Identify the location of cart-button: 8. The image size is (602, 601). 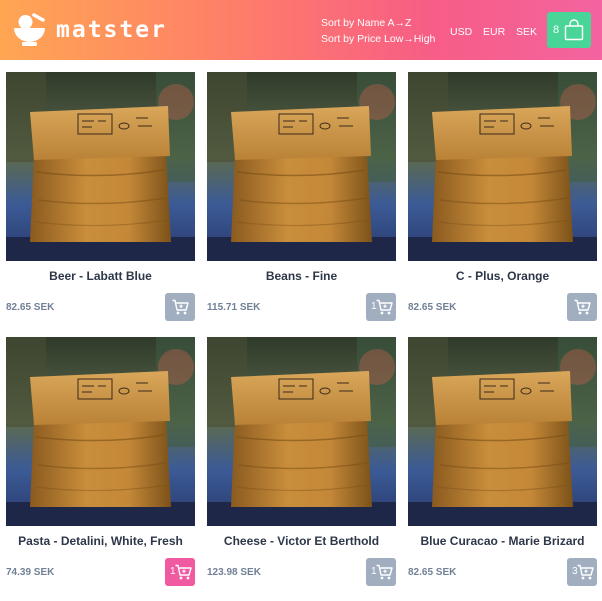
(569, 30).